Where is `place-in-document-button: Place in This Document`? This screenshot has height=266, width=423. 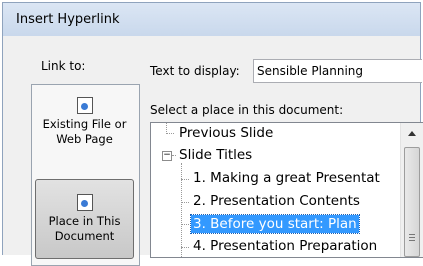 place-in-document-button: Place in This Document is located at coordinates (84, 219).